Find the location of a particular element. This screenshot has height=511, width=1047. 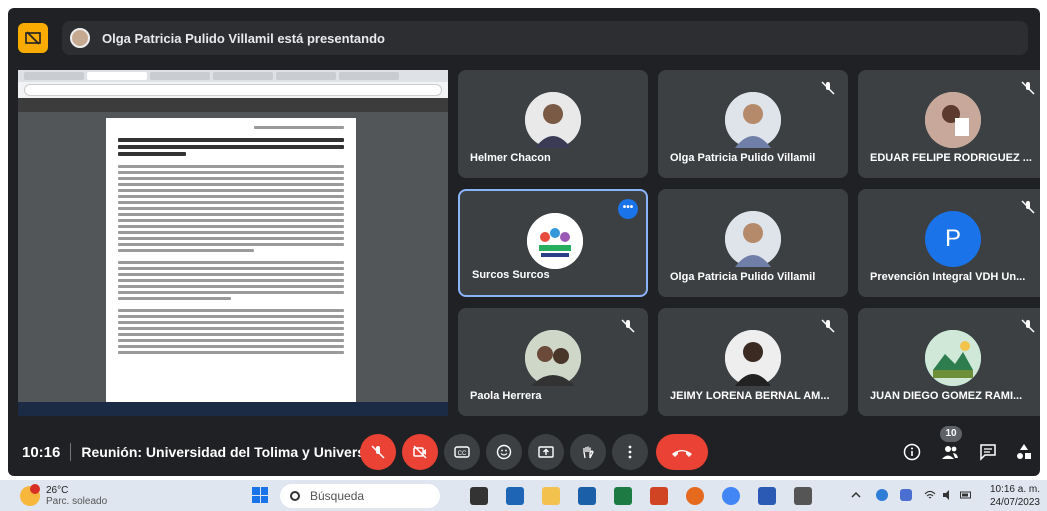

search-placeholder: Búsqueda is located at coordinates (337, 496).